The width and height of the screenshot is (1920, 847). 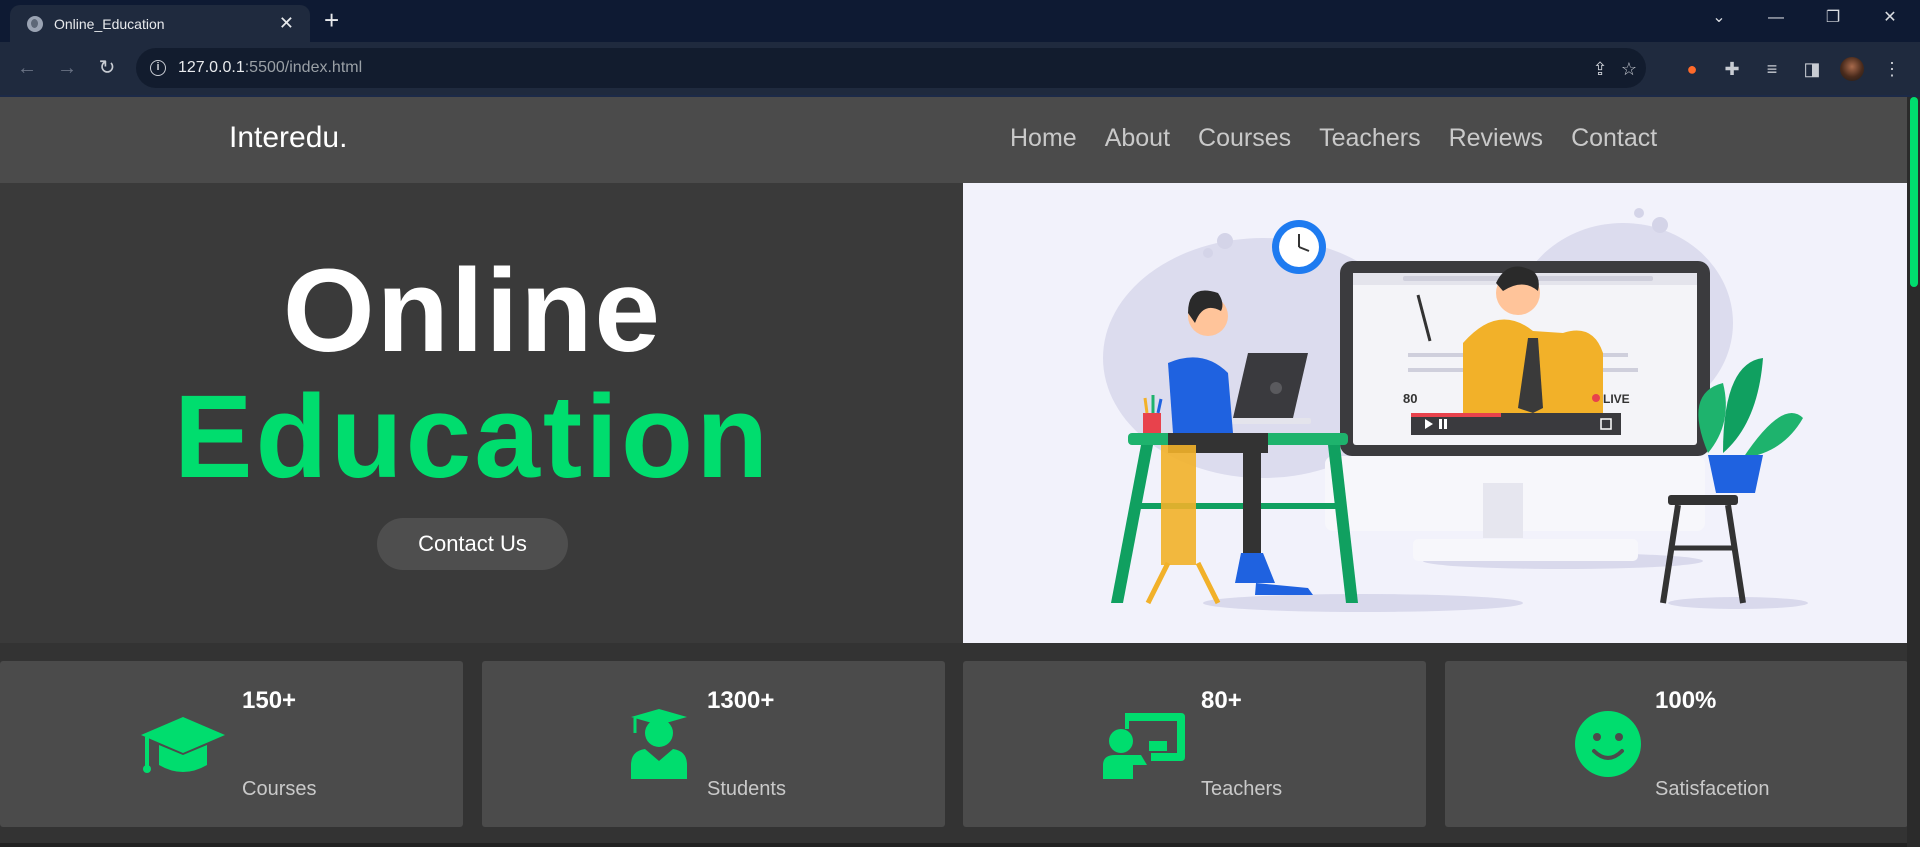 What do you see at coordinates (741, 700) in the screenshot?
I see `stat-number: 1300+` at bounding box center [741, 700].